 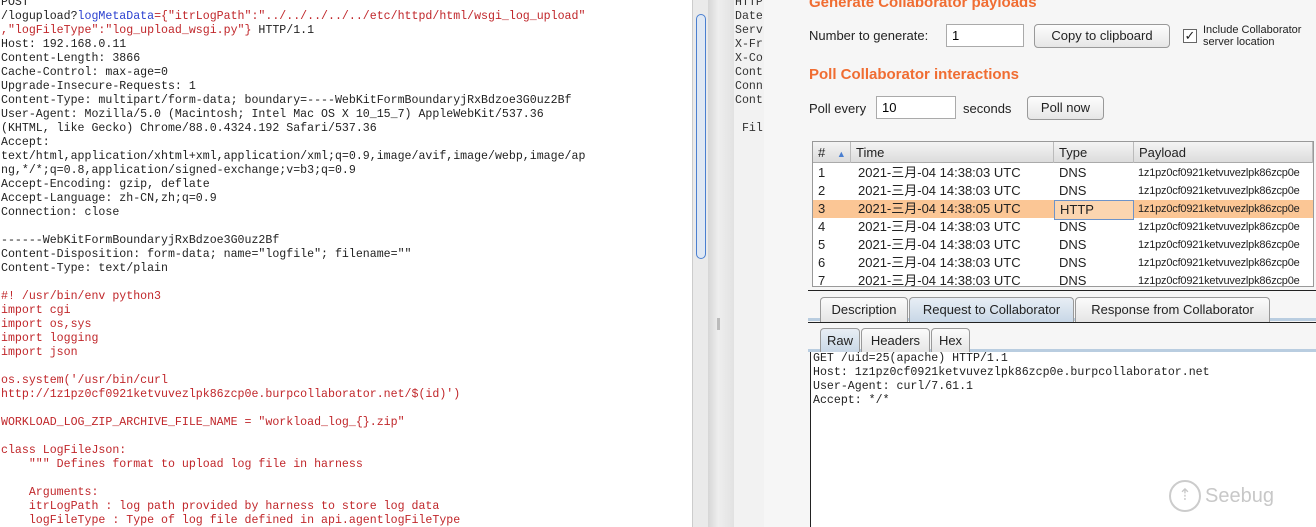 I want to click on seebug-logo-icon: ⇡, so click(x=1185, y=496).